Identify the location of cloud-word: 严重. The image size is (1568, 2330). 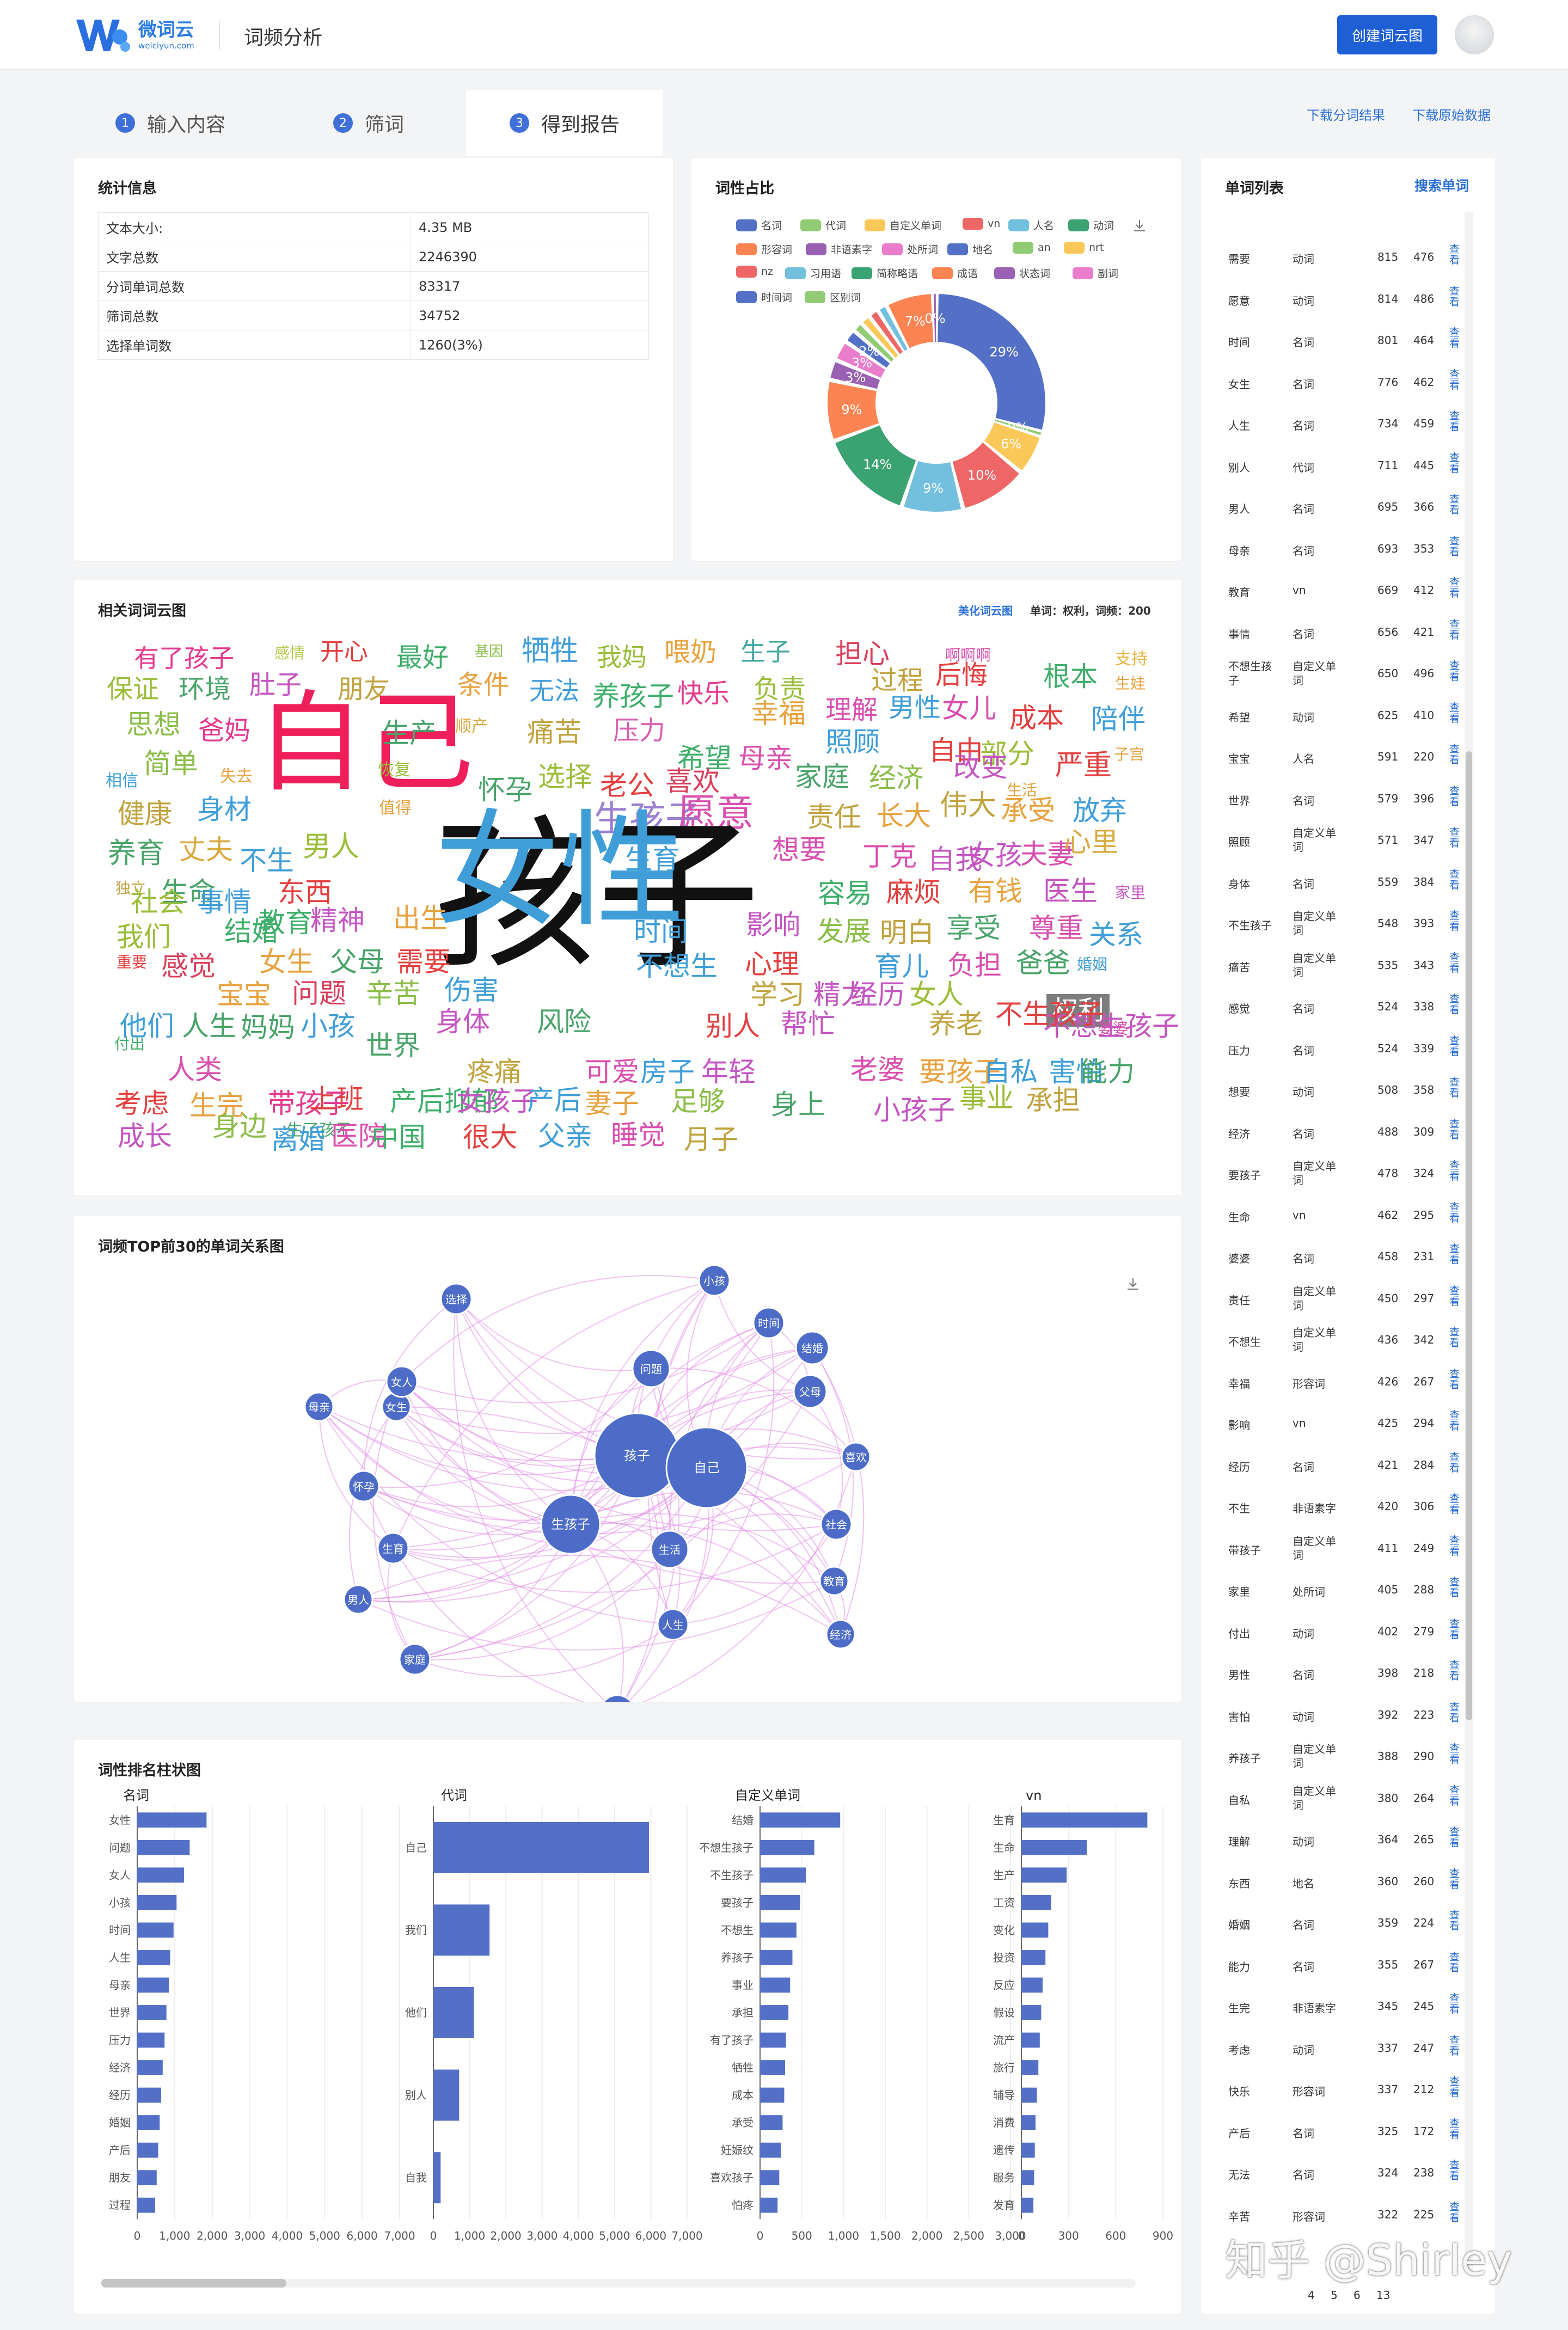
(1083, 765).